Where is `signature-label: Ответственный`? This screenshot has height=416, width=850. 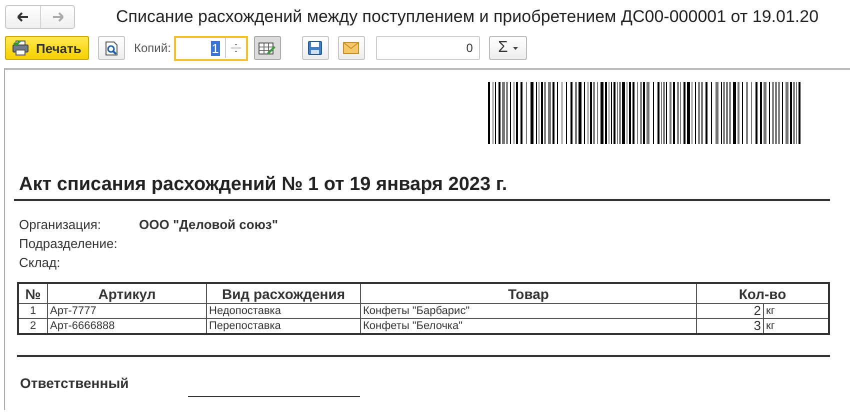 signature-label: Ответственный is located at coordinates (75, 383).